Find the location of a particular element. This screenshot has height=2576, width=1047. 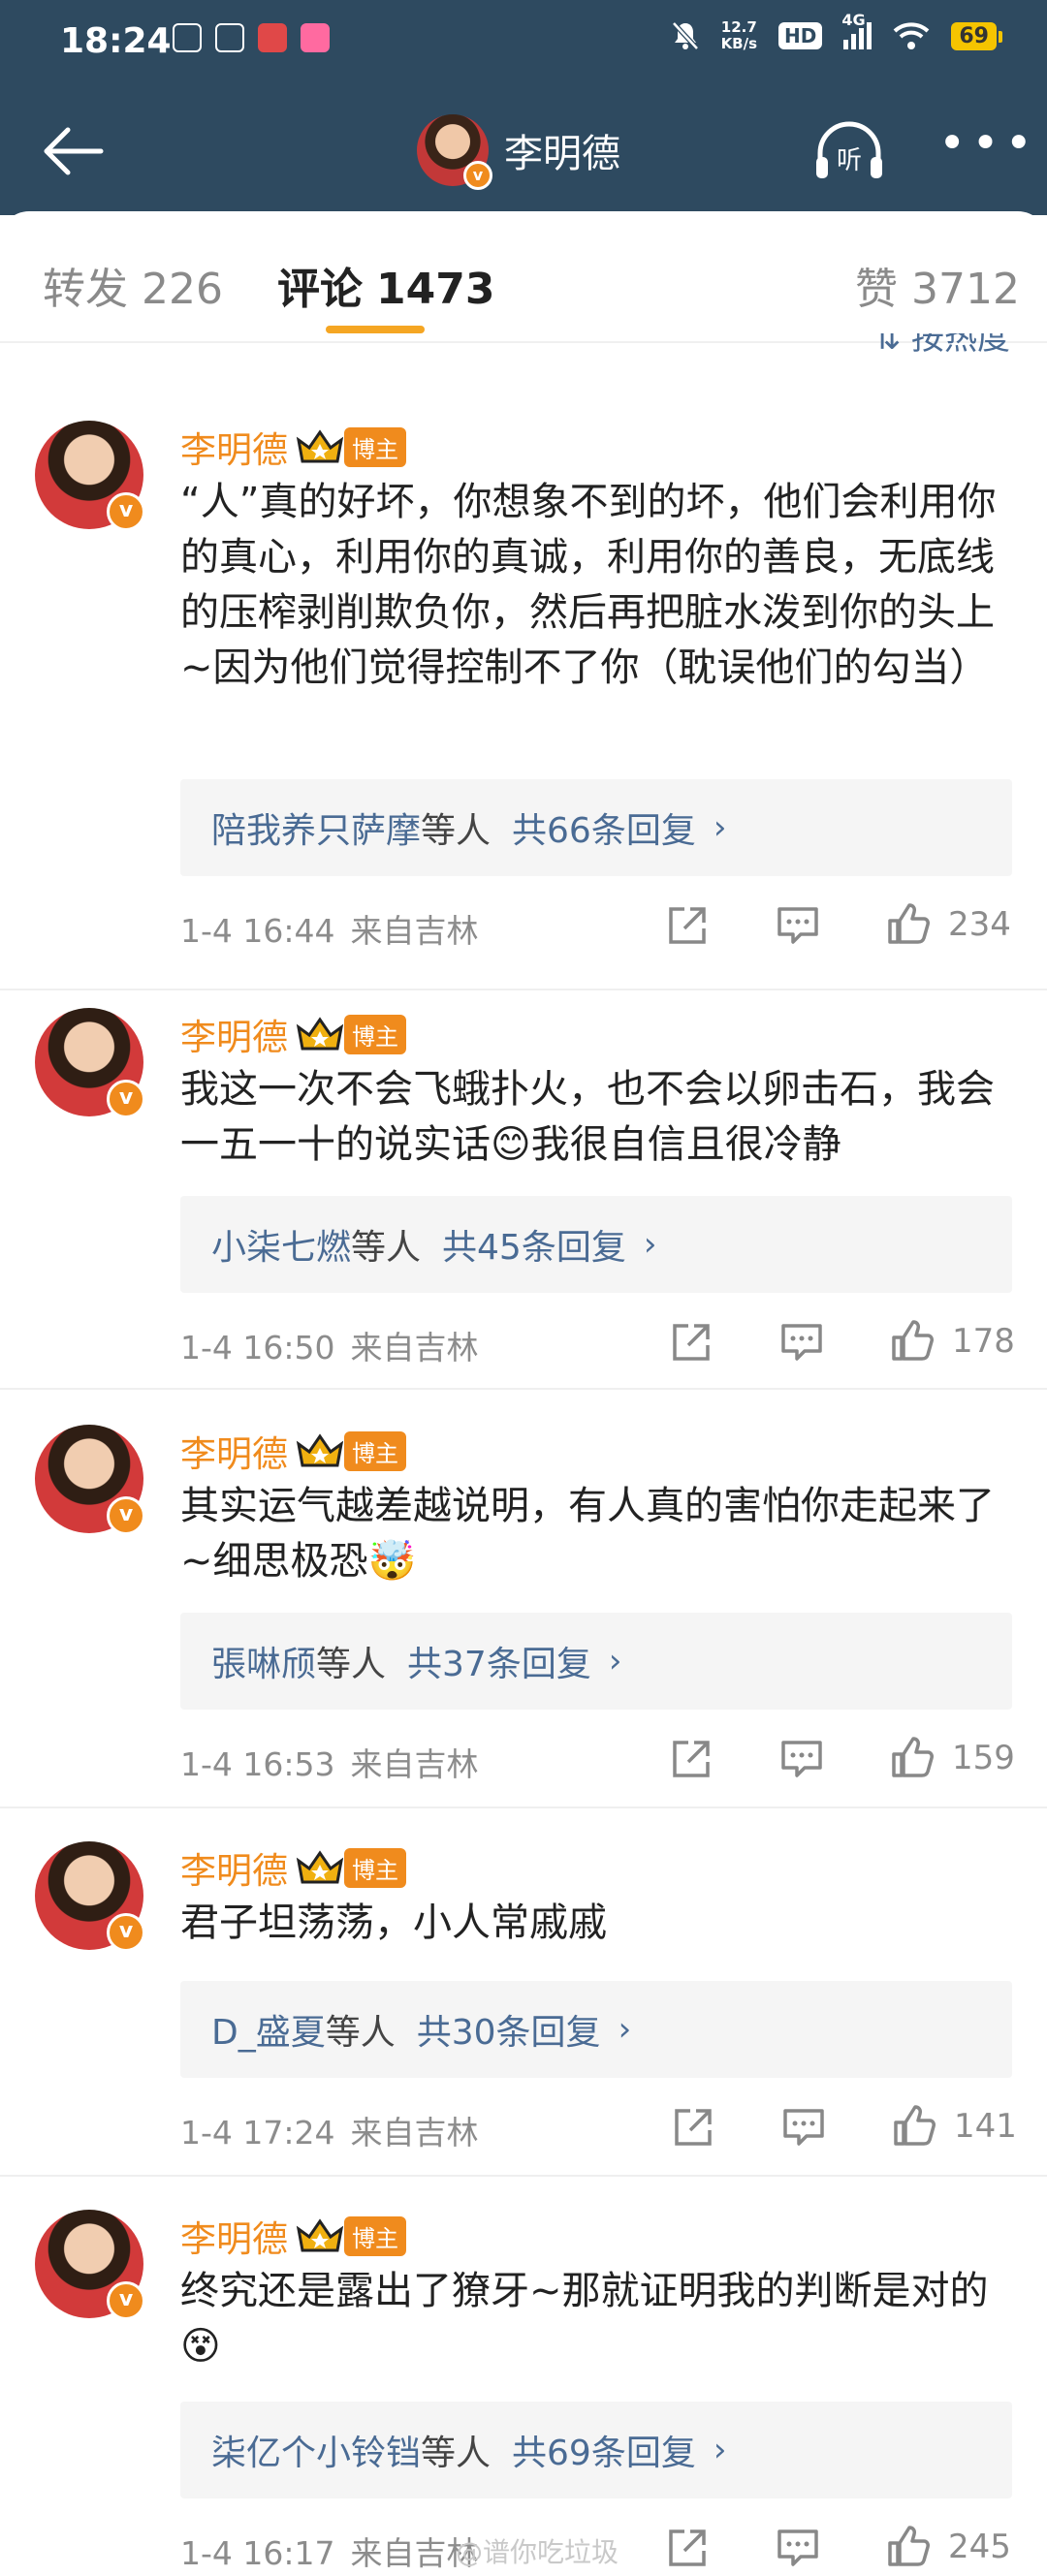

tab-comments: 评论 1473 is located at coordinates (385, 285).